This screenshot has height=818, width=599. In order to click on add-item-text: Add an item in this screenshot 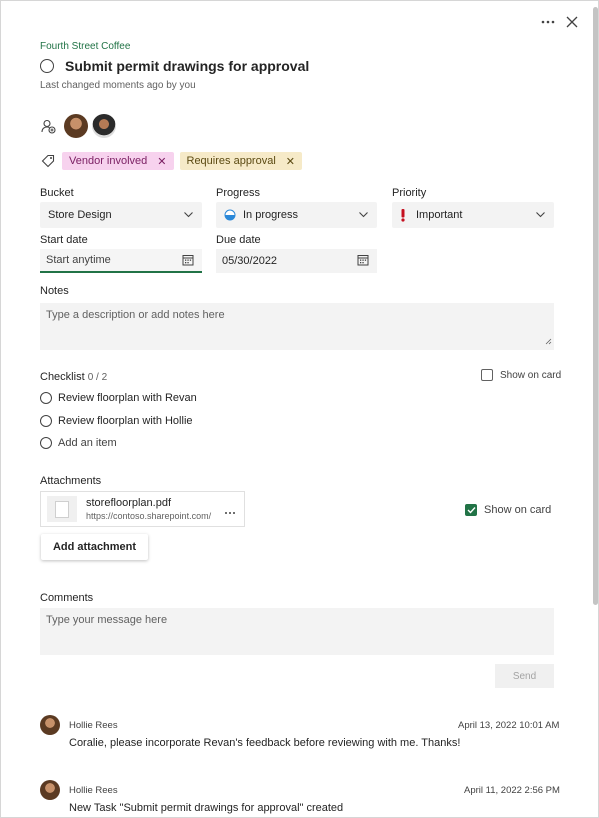, I will do `click(87, 443)`.